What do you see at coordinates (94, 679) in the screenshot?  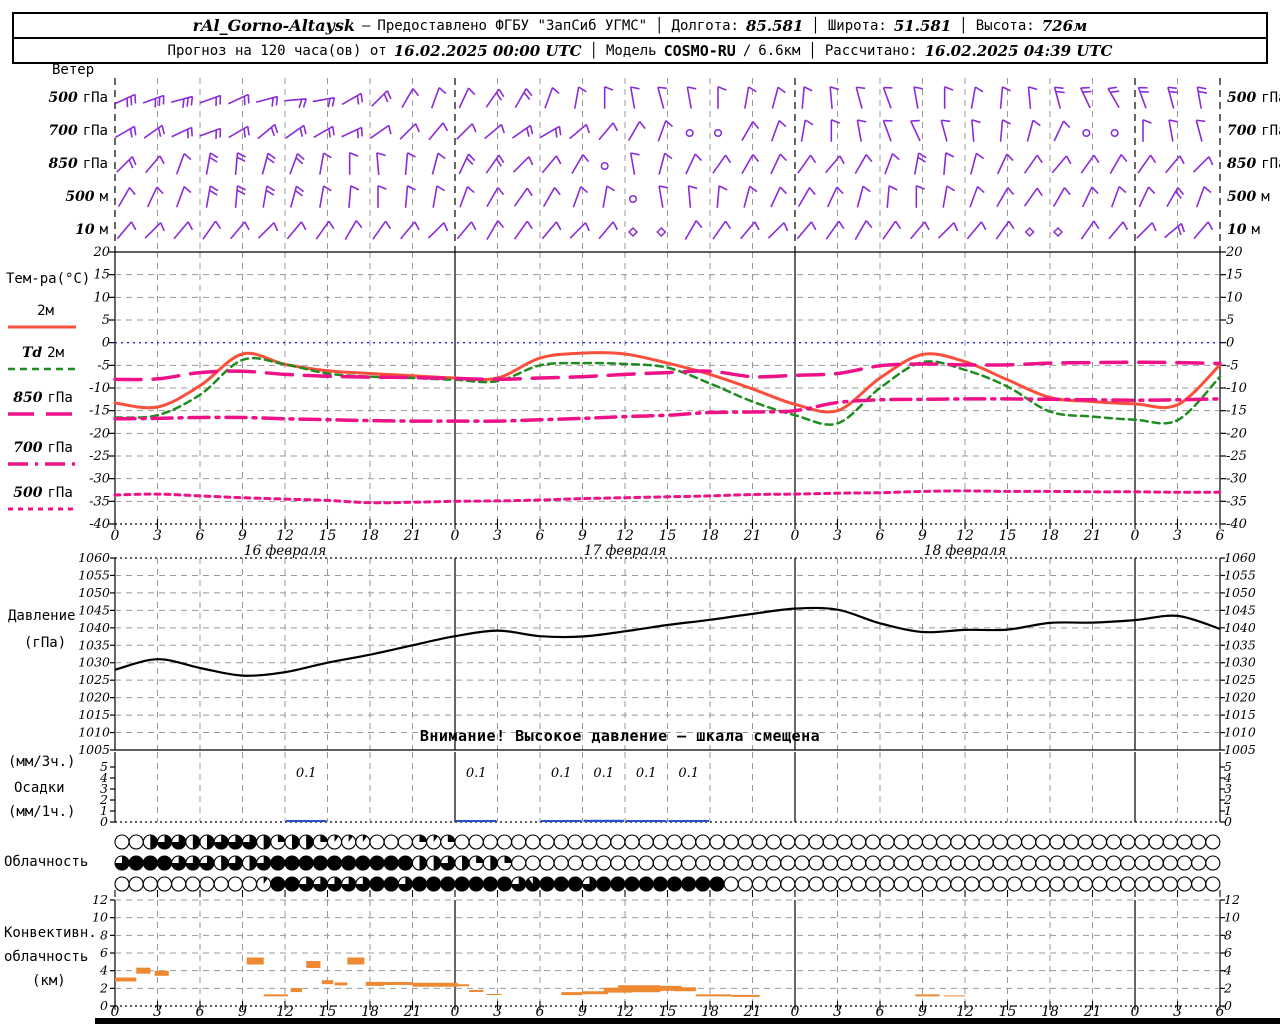 I see `svg-text: 1025` at bounding box center [94, 679].